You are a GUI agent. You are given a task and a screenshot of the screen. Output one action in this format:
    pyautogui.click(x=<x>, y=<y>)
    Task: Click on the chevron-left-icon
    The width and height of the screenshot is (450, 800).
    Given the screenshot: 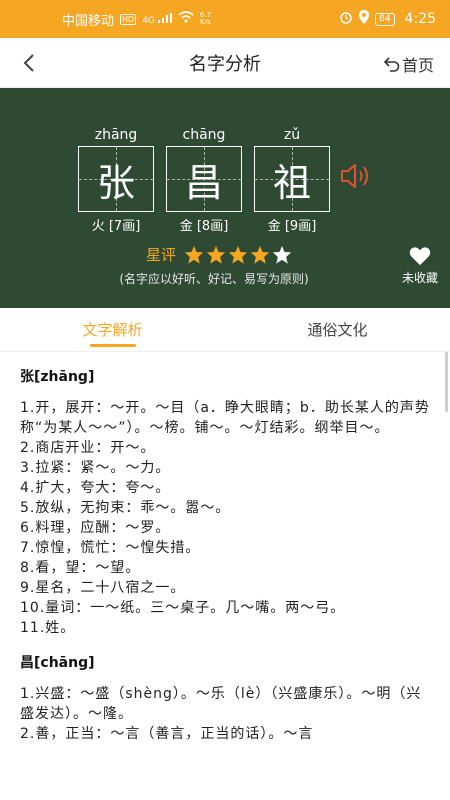 What is the action you would take?
    pyautogui.click(x=28, y=63)
    